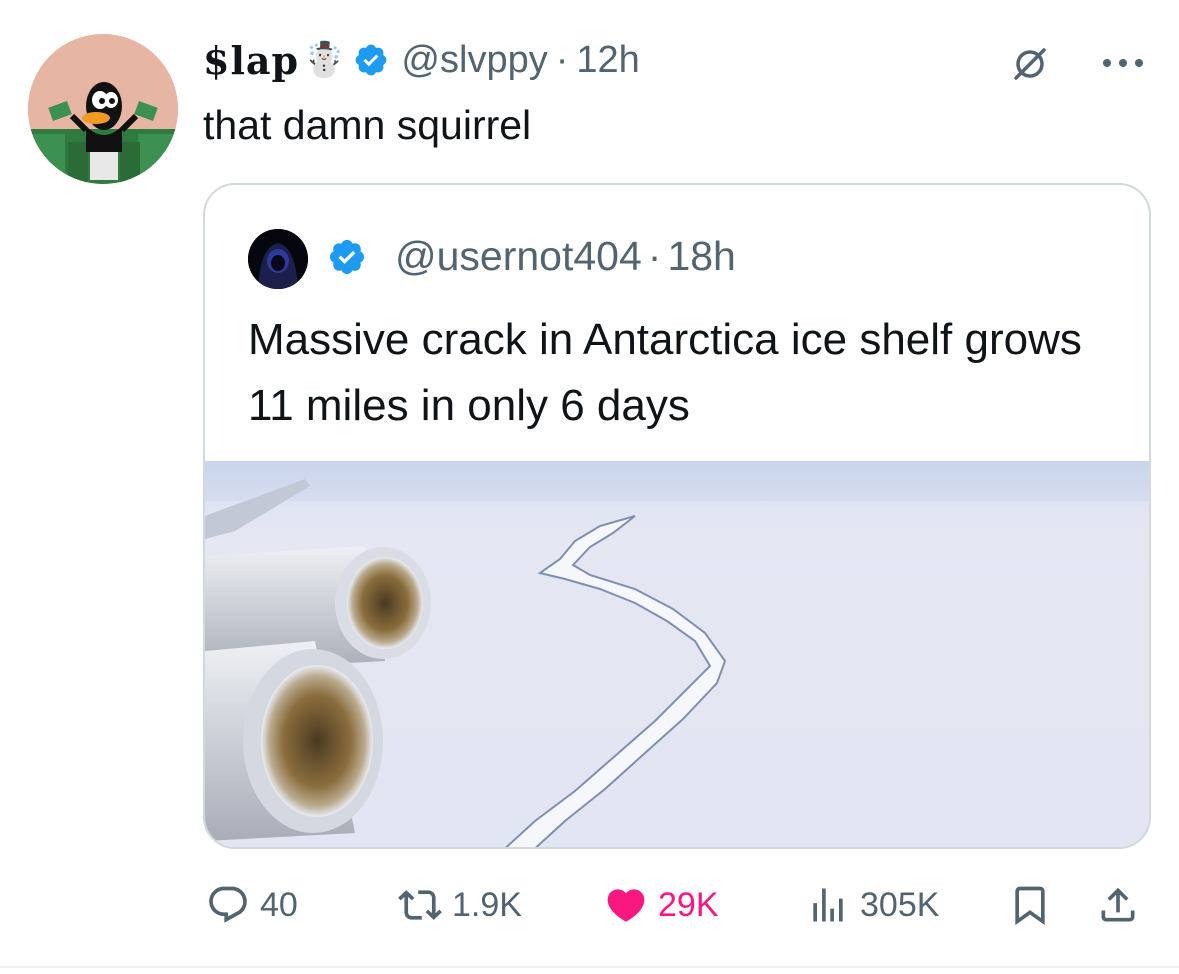  I want to click on tweet-header: $lap ☃️ @slvppy · 12h, so click(421, 60).